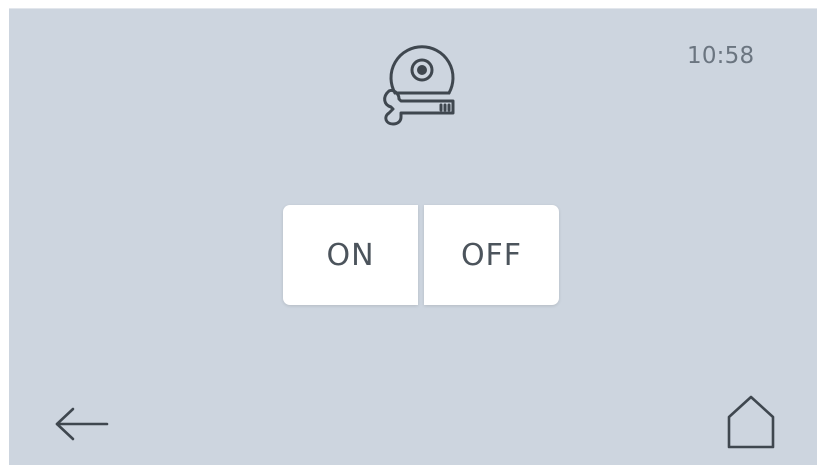 This screenshot has width=817, height=465. What do you see at coordinates (82, 424) in the screenshot?
I see `arrow-left-icon` at bounding box center [82, 424].